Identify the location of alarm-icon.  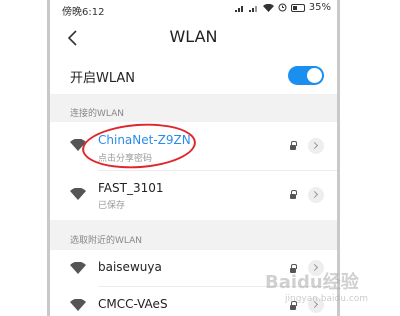
(282, 7).